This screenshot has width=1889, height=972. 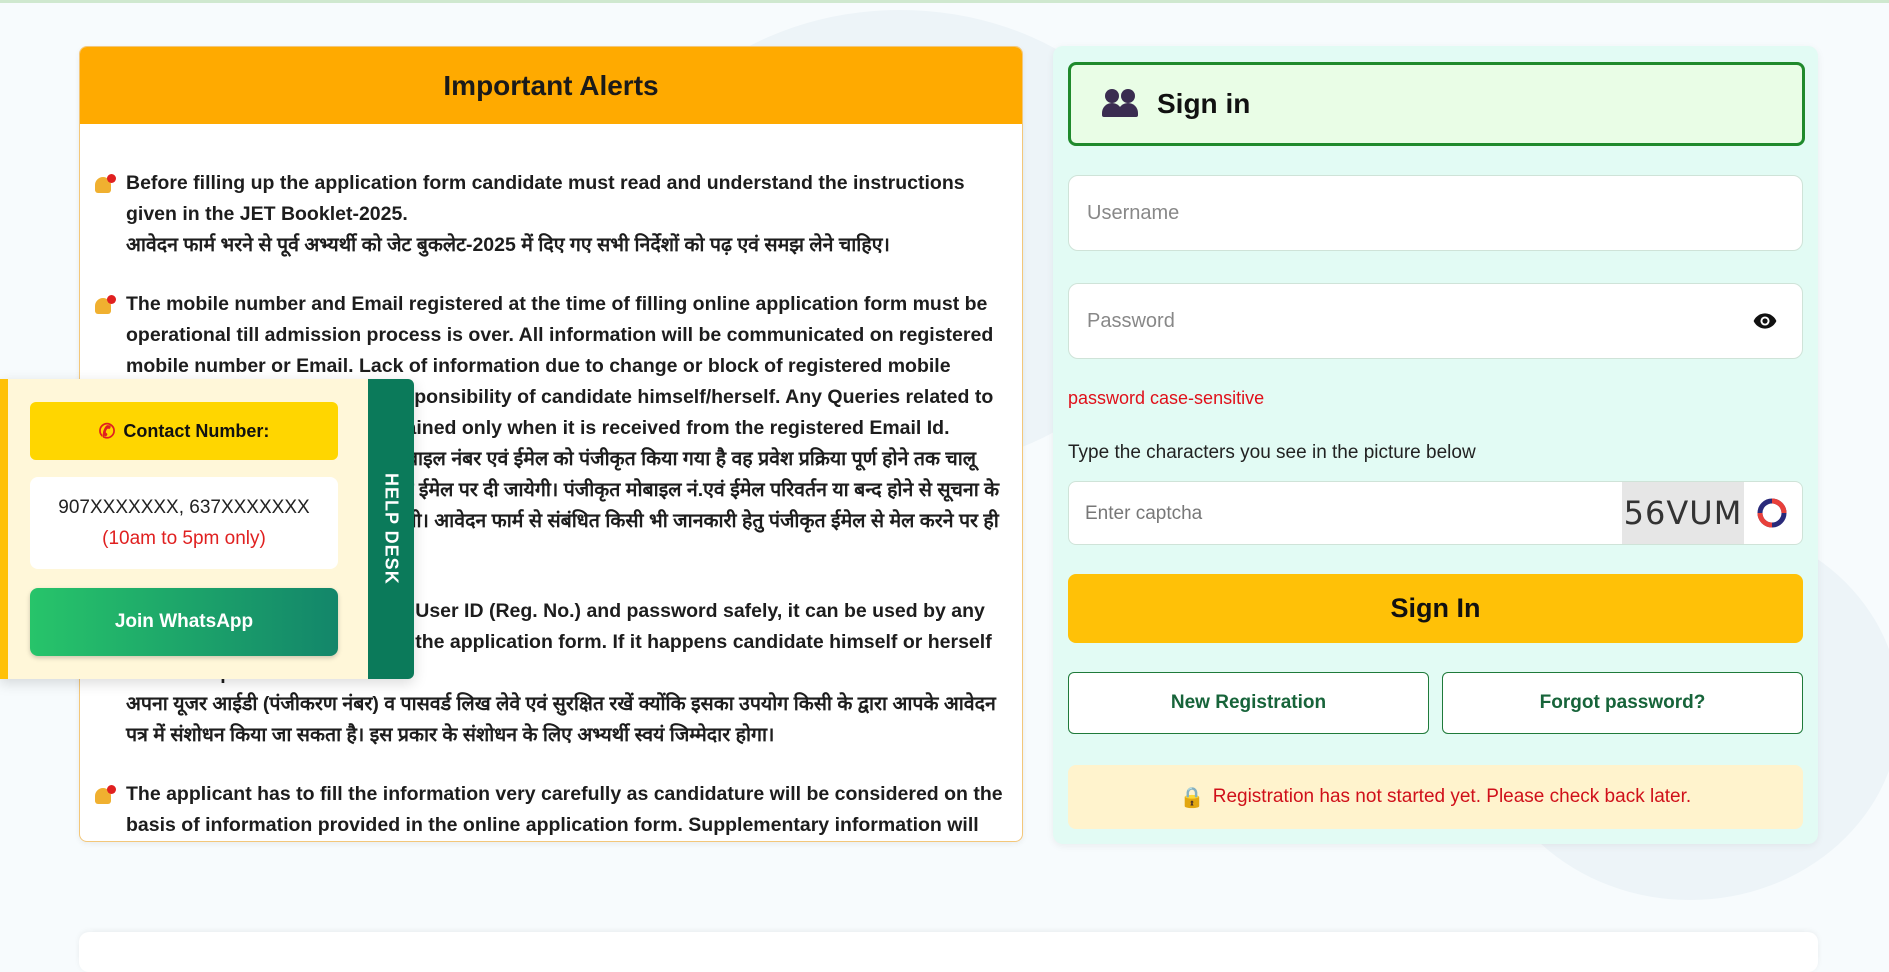 What do you see at coordinates (948, 952) in the screenshot?
I see `bottom-section` at bounding box center [948, 952].